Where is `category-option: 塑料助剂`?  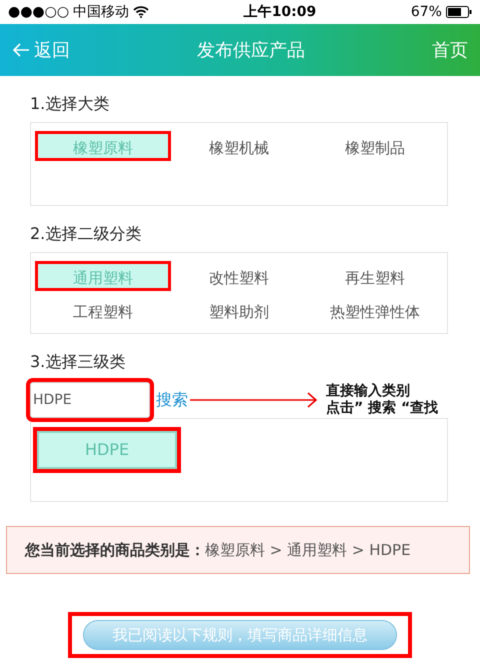
category-option: 塑料助剂 is located at coordinates (239, 310).